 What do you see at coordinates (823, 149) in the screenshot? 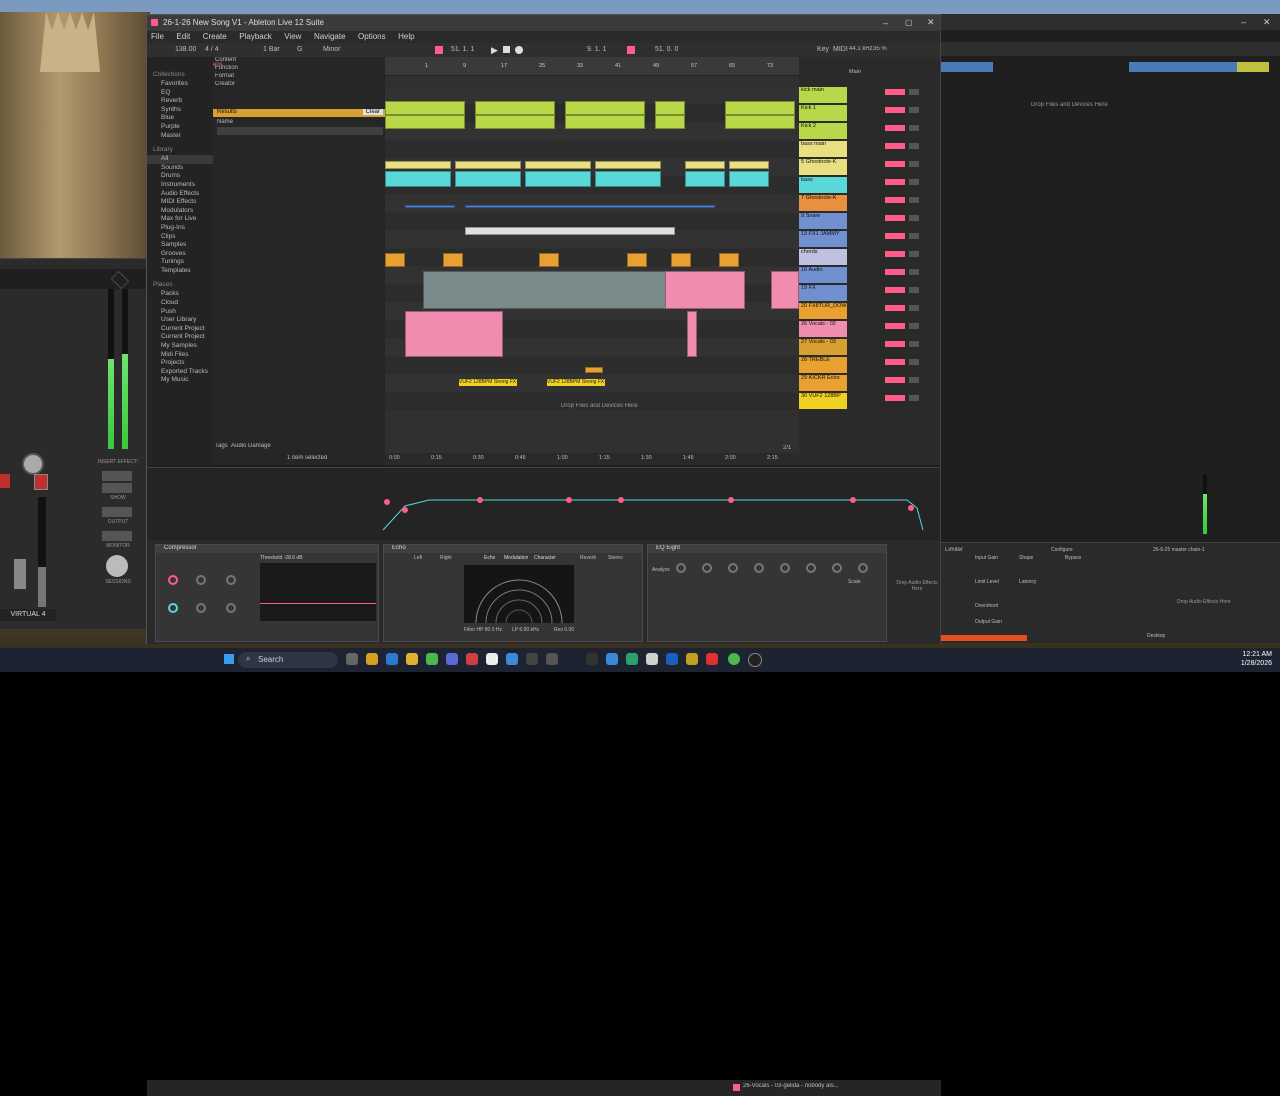
I see `track-header: bass main` at bounding box center [823, 149].